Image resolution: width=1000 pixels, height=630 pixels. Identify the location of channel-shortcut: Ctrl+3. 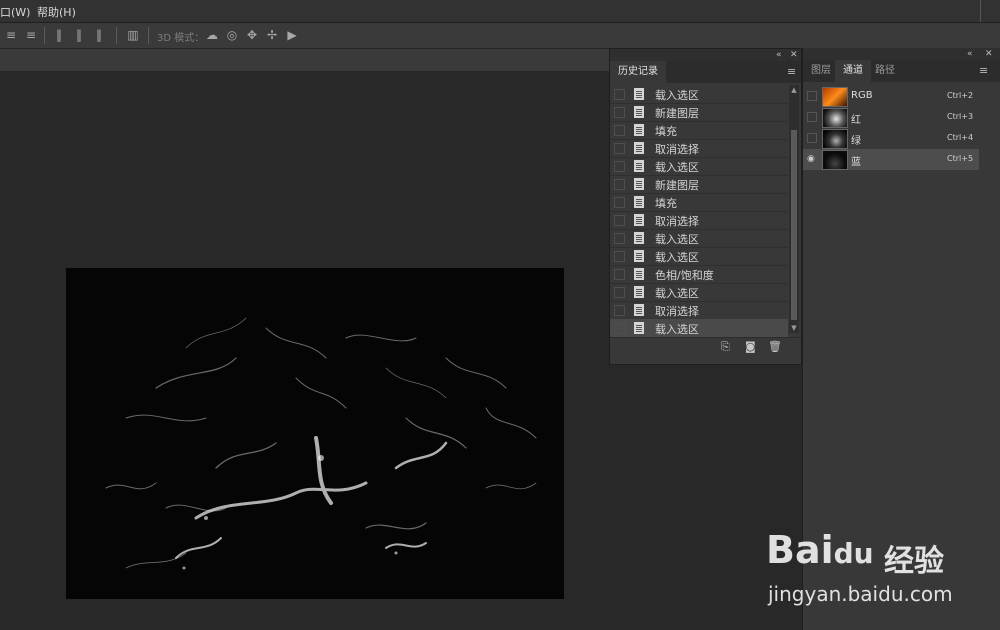
(960, 116).